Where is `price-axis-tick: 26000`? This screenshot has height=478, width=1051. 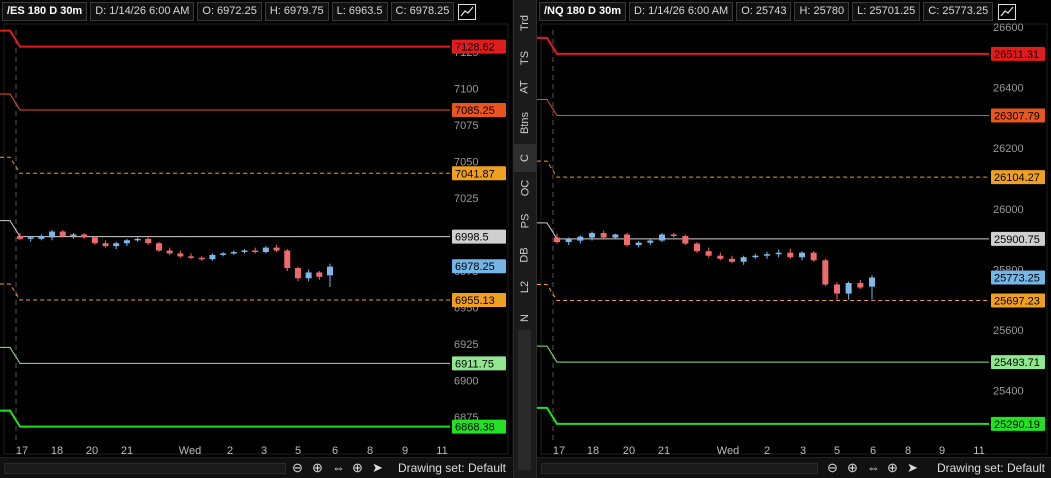
price-axis-tick: 26000 is located at coordinates (1008, 210).